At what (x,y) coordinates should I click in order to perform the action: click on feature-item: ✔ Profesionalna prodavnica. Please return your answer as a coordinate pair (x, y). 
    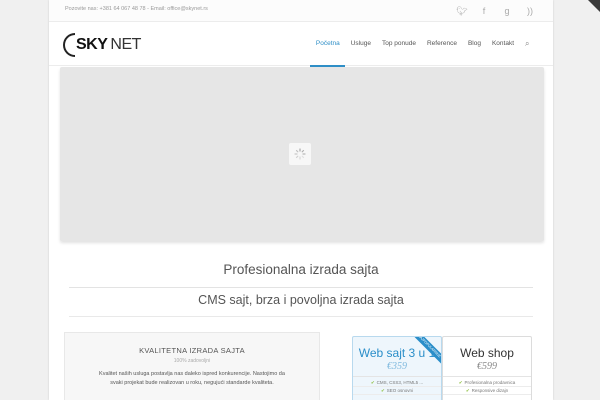
    Looking at the image, I should click on (487, 383).